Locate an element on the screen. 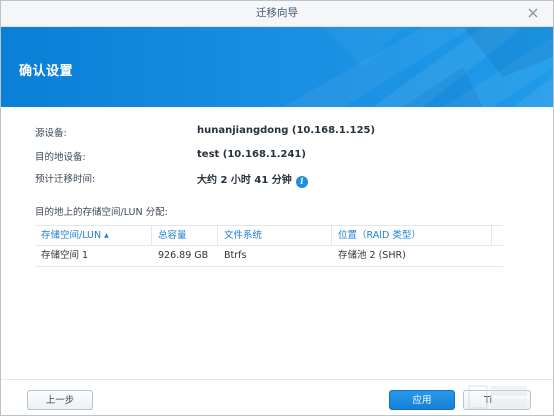  close-icon is located at coordinates (533, 13).